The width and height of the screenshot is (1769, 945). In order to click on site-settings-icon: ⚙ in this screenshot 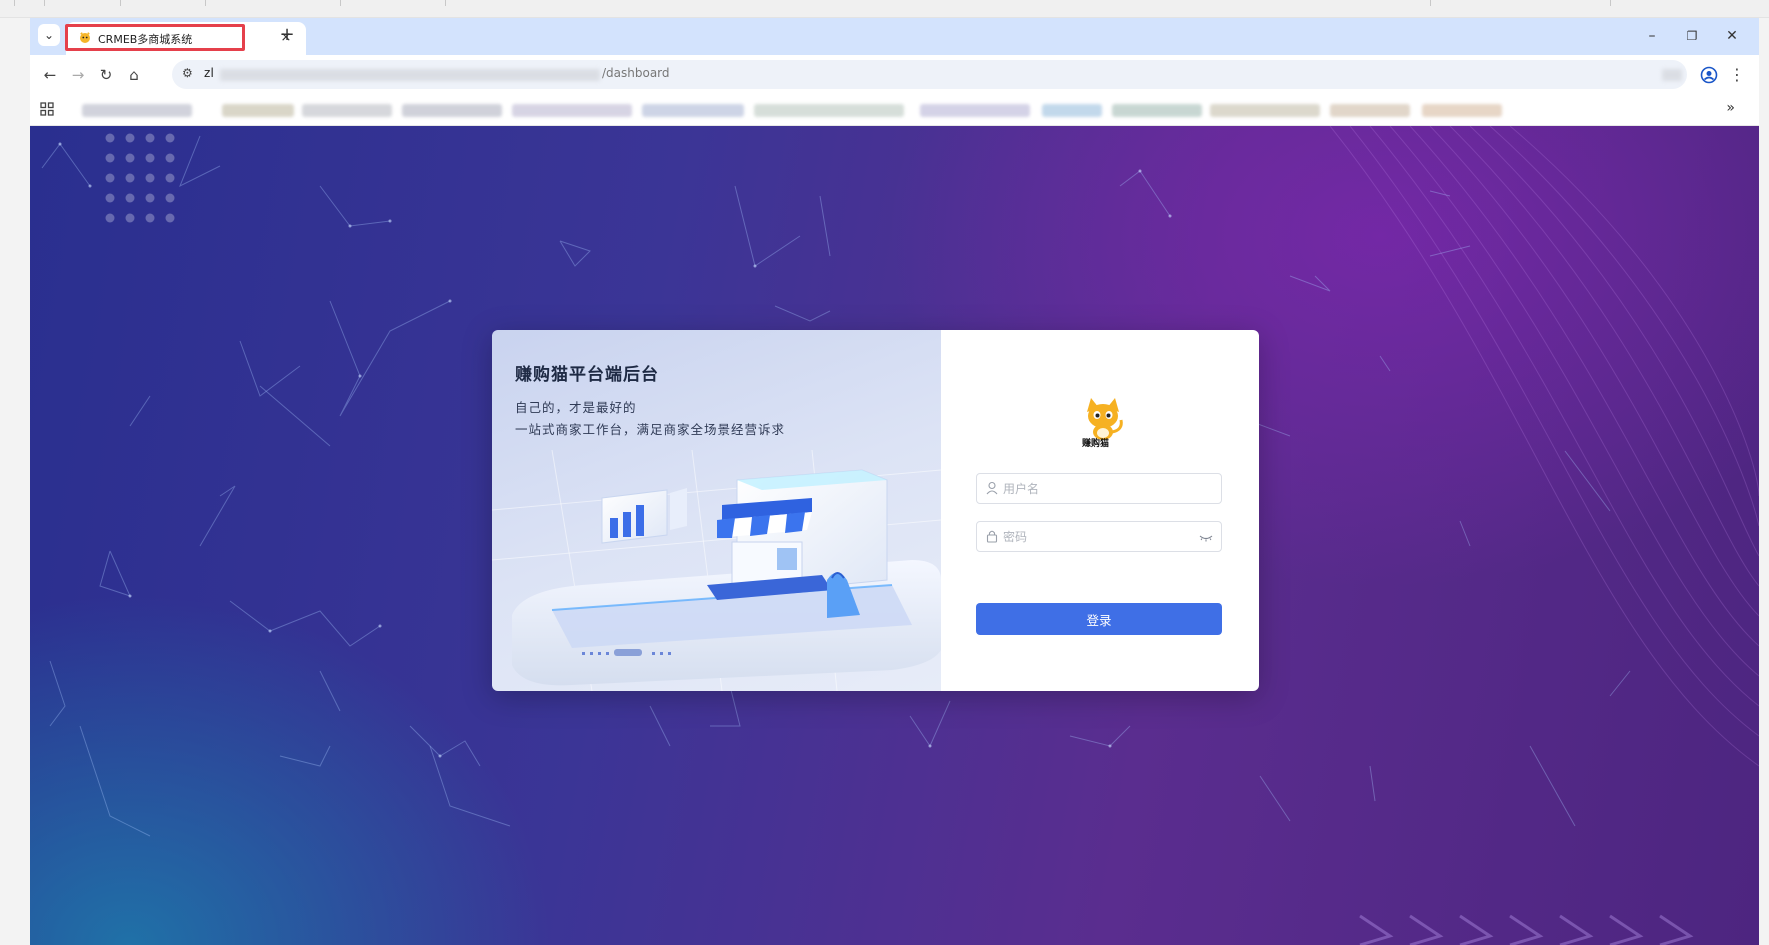, I will do `click(187, 73)`.